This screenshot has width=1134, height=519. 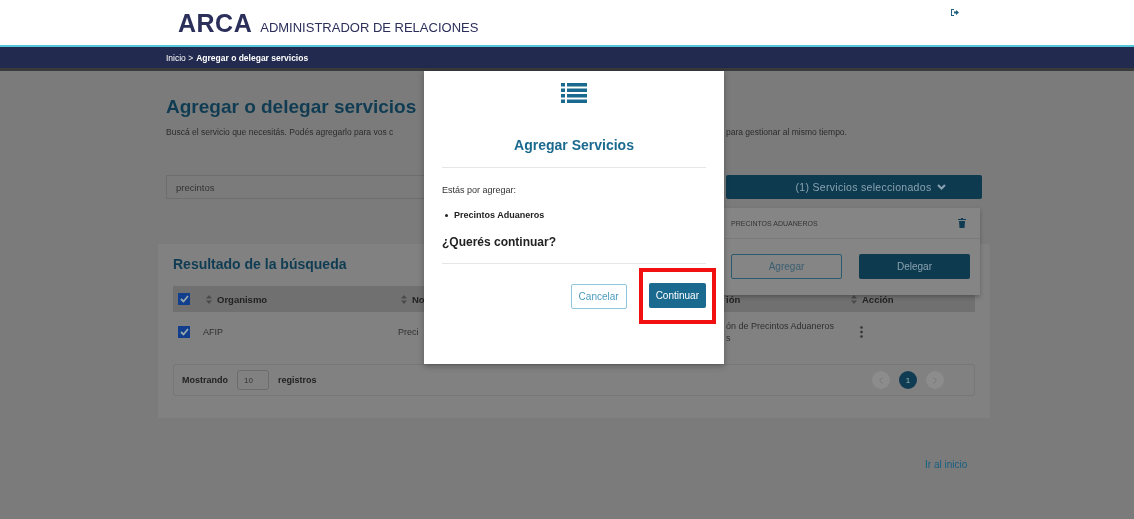 I want to click on records-label: registros, so click(x=297, y=380).